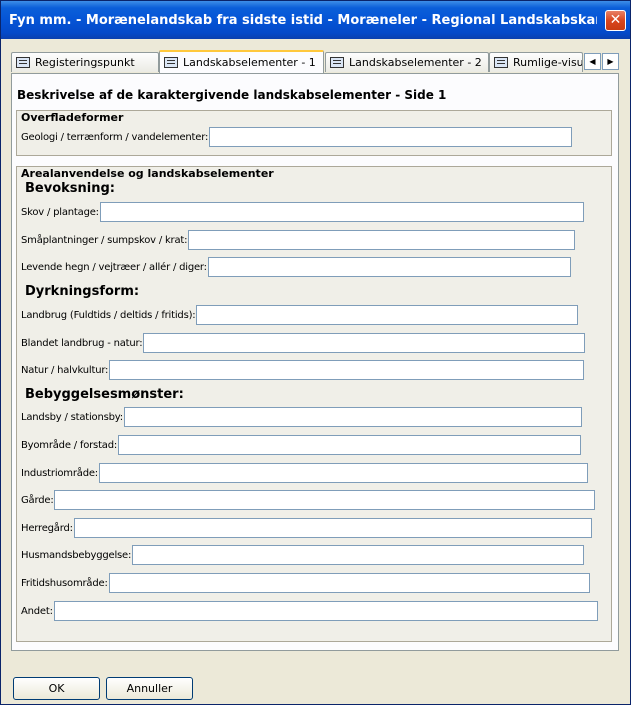  I want to click on field-label: Husmandsbebyggelse:, so click(76, 555).